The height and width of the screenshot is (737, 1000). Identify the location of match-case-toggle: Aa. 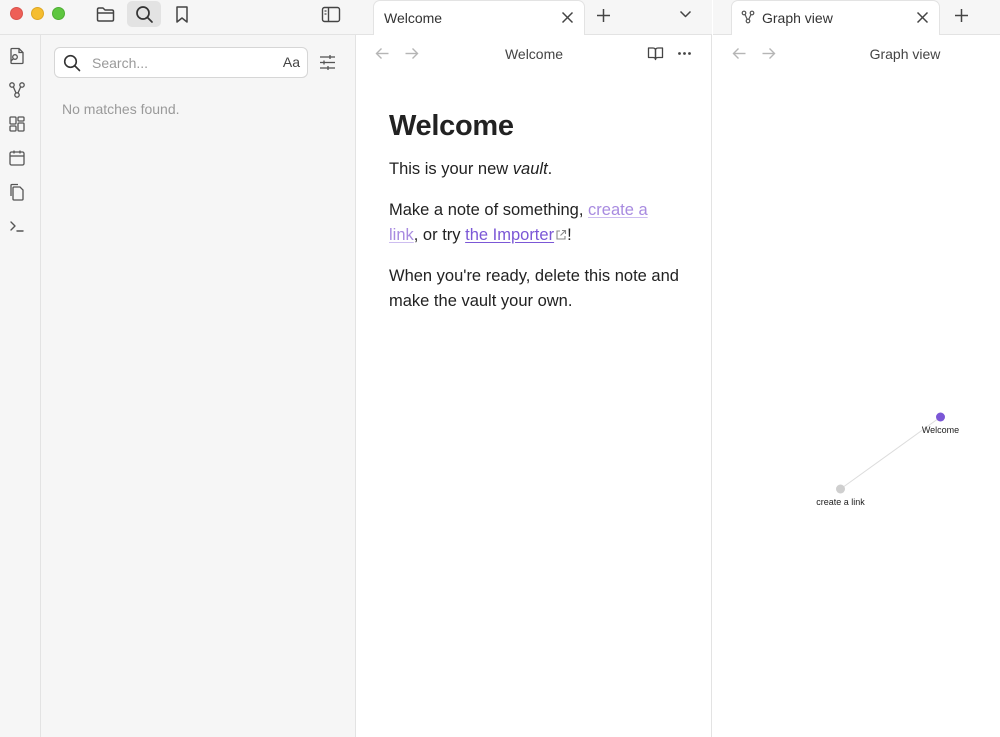
(291, 62).